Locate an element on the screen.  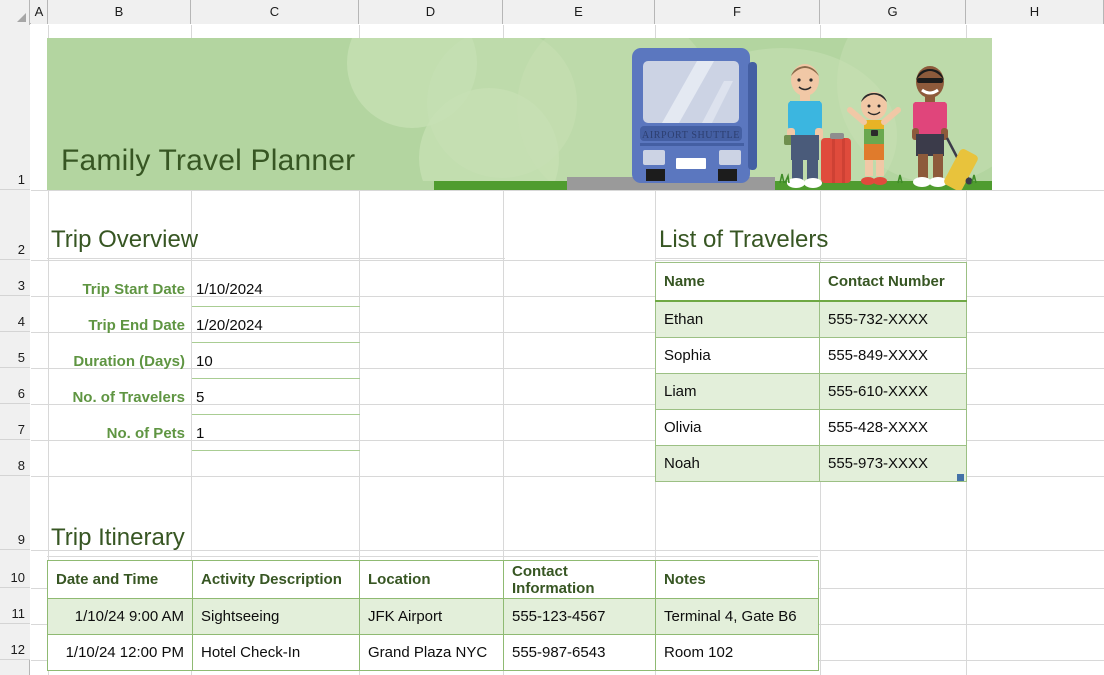
row-header-label: 8 is located at coordinates (21, 465).